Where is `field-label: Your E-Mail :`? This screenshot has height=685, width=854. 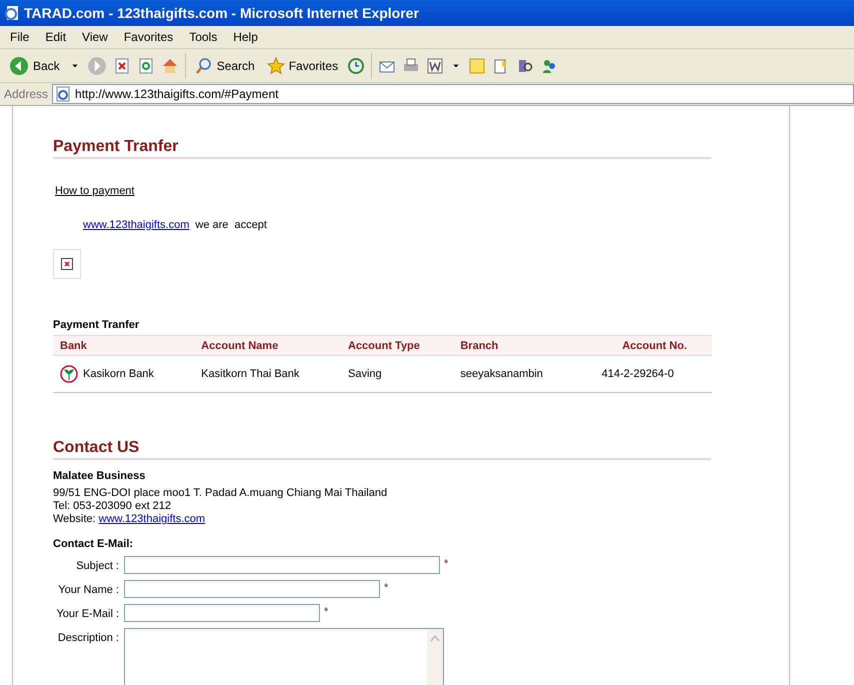 field-label: Your E-Mail : is located at coordinates (87, 613).